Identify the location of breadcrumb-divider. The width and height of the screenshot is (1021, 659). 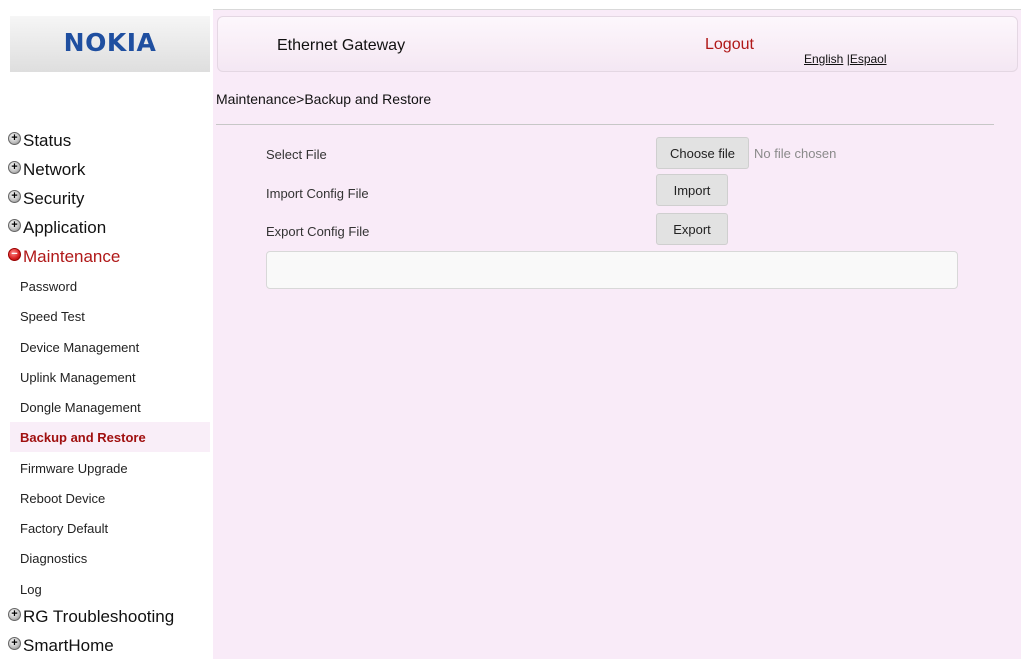
(605, 124).